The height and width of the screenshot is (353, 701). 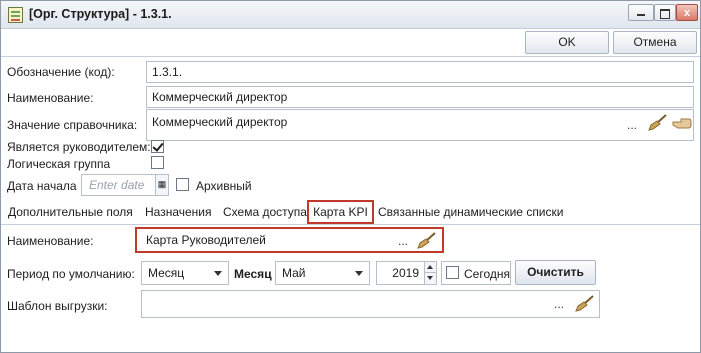 What do you see at coordinates (487, 274) in the screenshot?
I see `today-label: Сегодня` at bounding box center [487, 274].